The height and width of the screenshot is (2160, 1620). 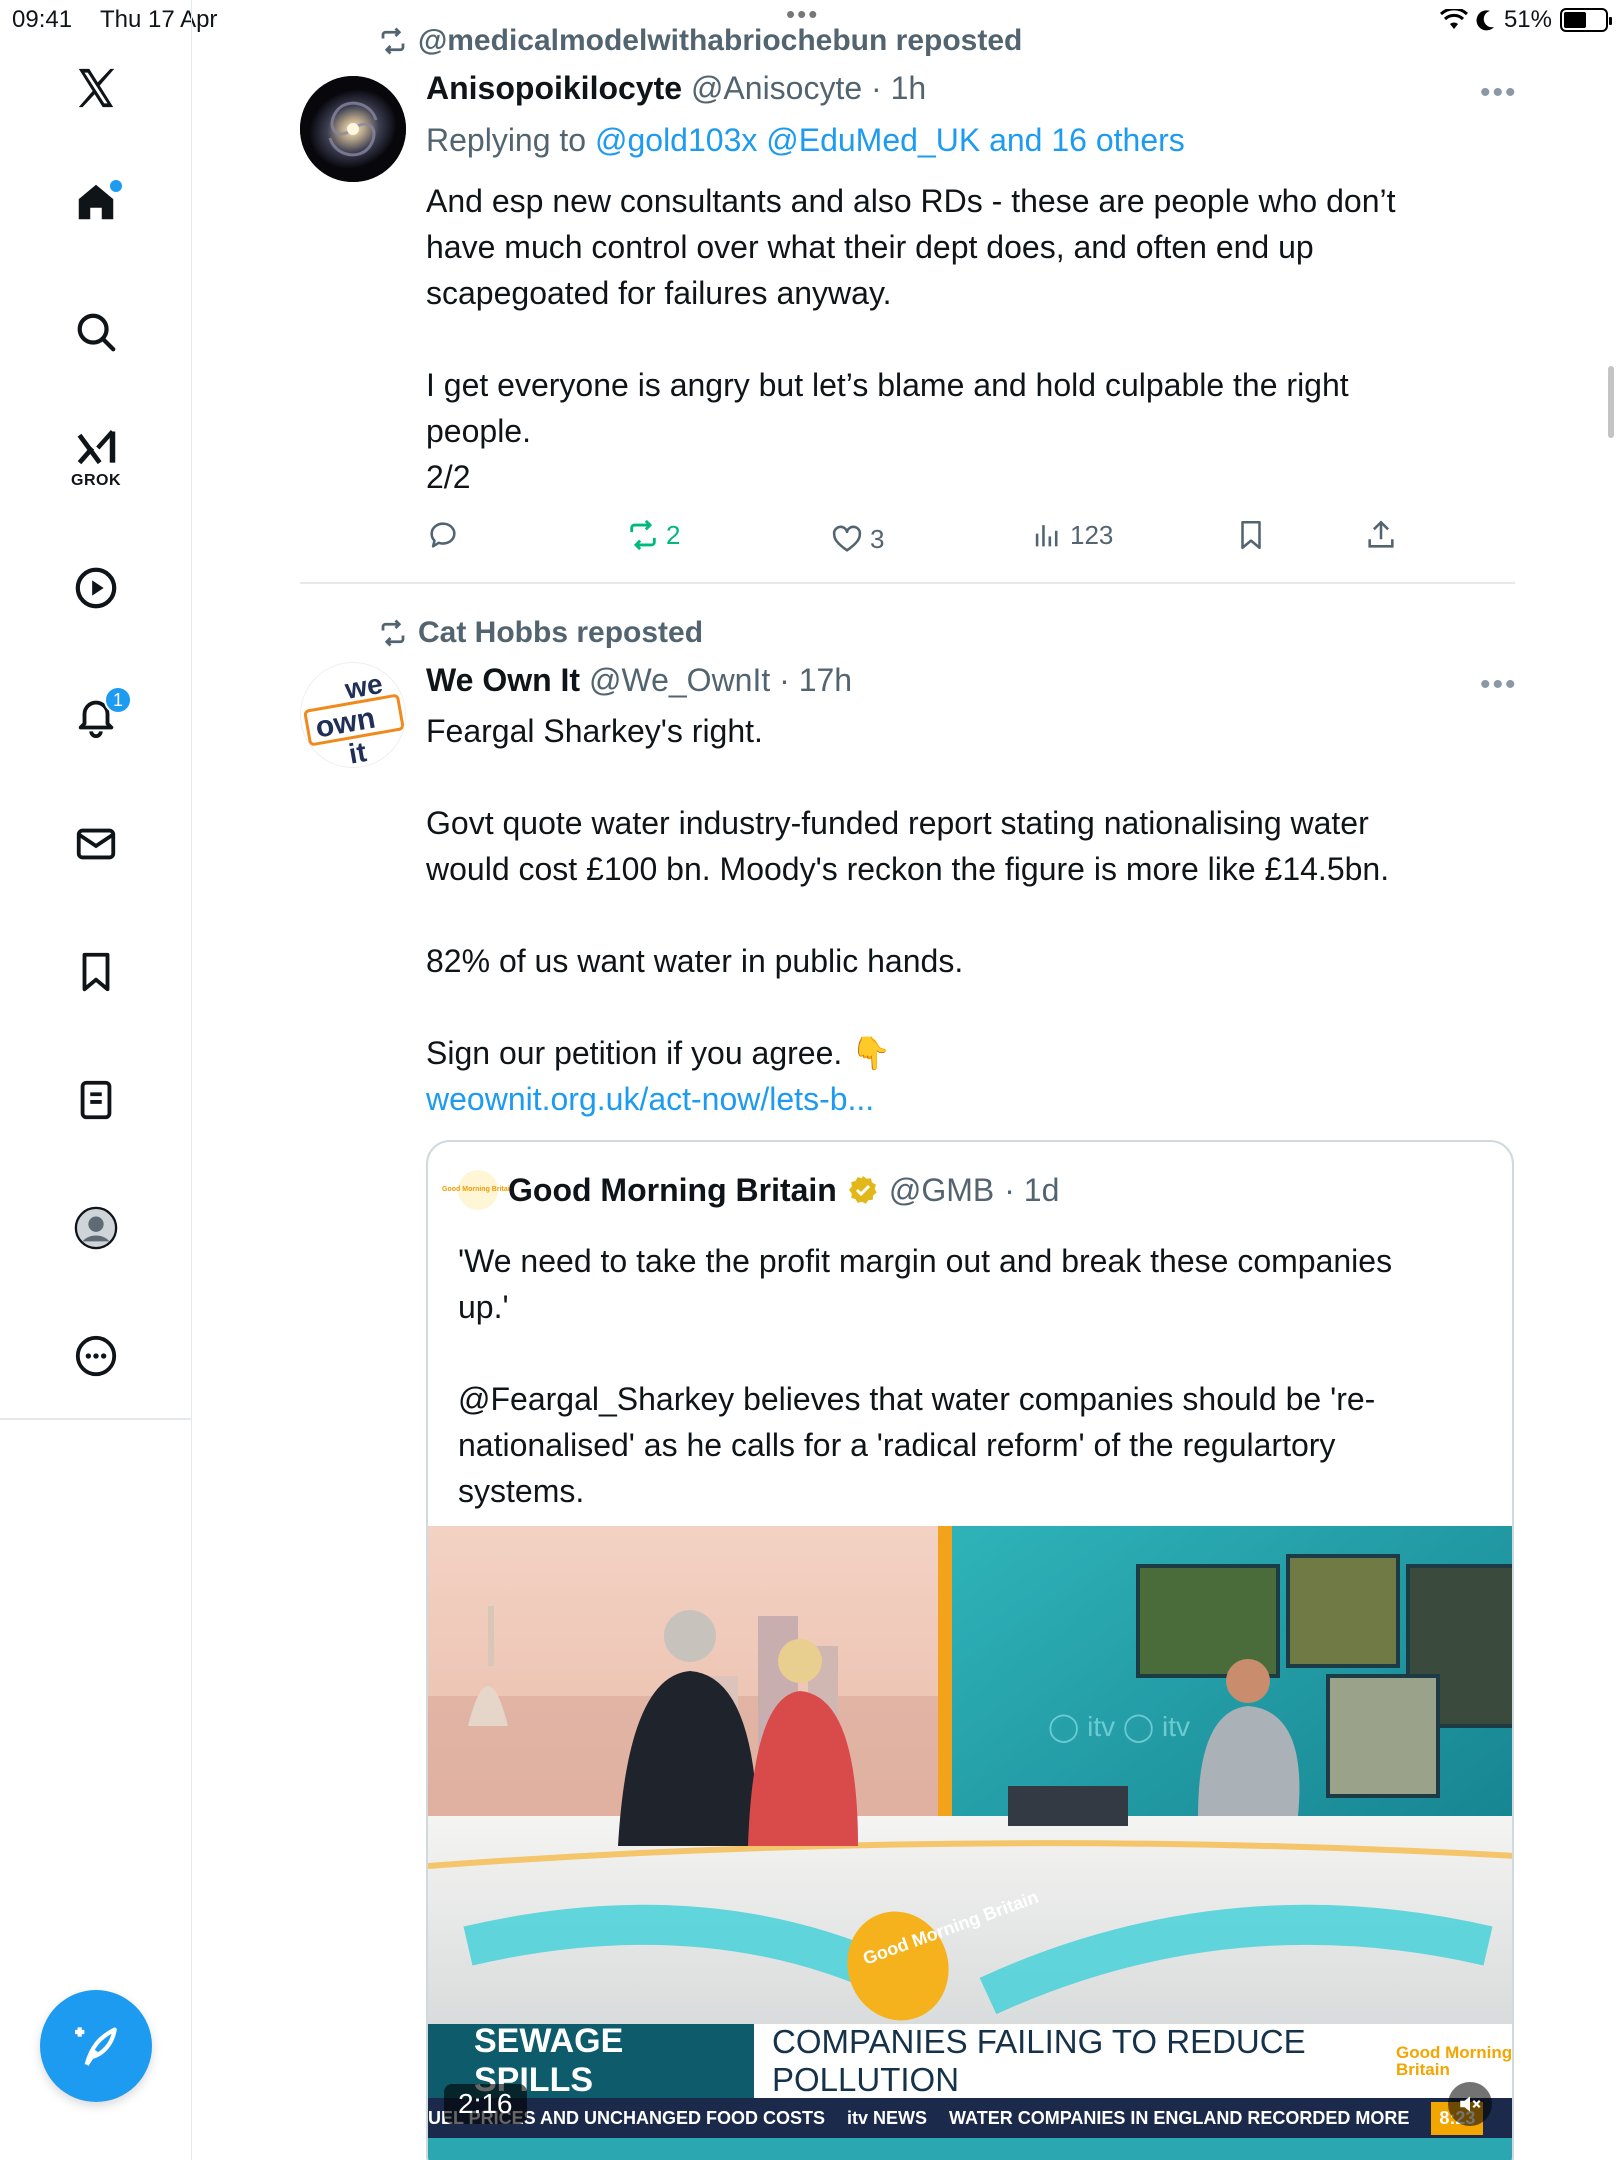 I want to click on quote-time: · 1d, so click(x=1032, y=1189).